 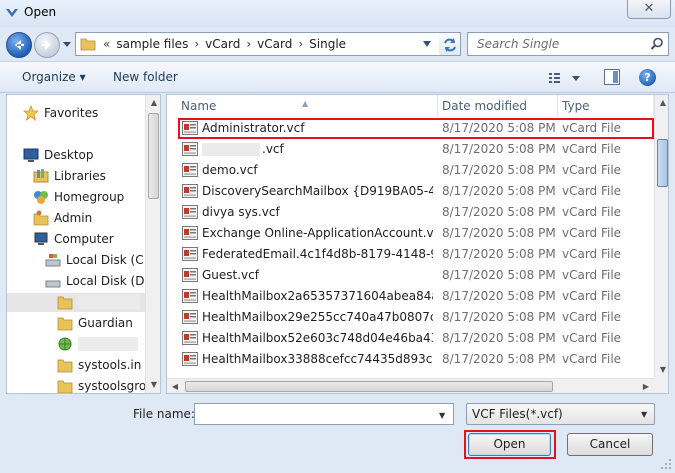 I want to click on nav-item-systools-in: systools.in, so click(x=99, y=365).